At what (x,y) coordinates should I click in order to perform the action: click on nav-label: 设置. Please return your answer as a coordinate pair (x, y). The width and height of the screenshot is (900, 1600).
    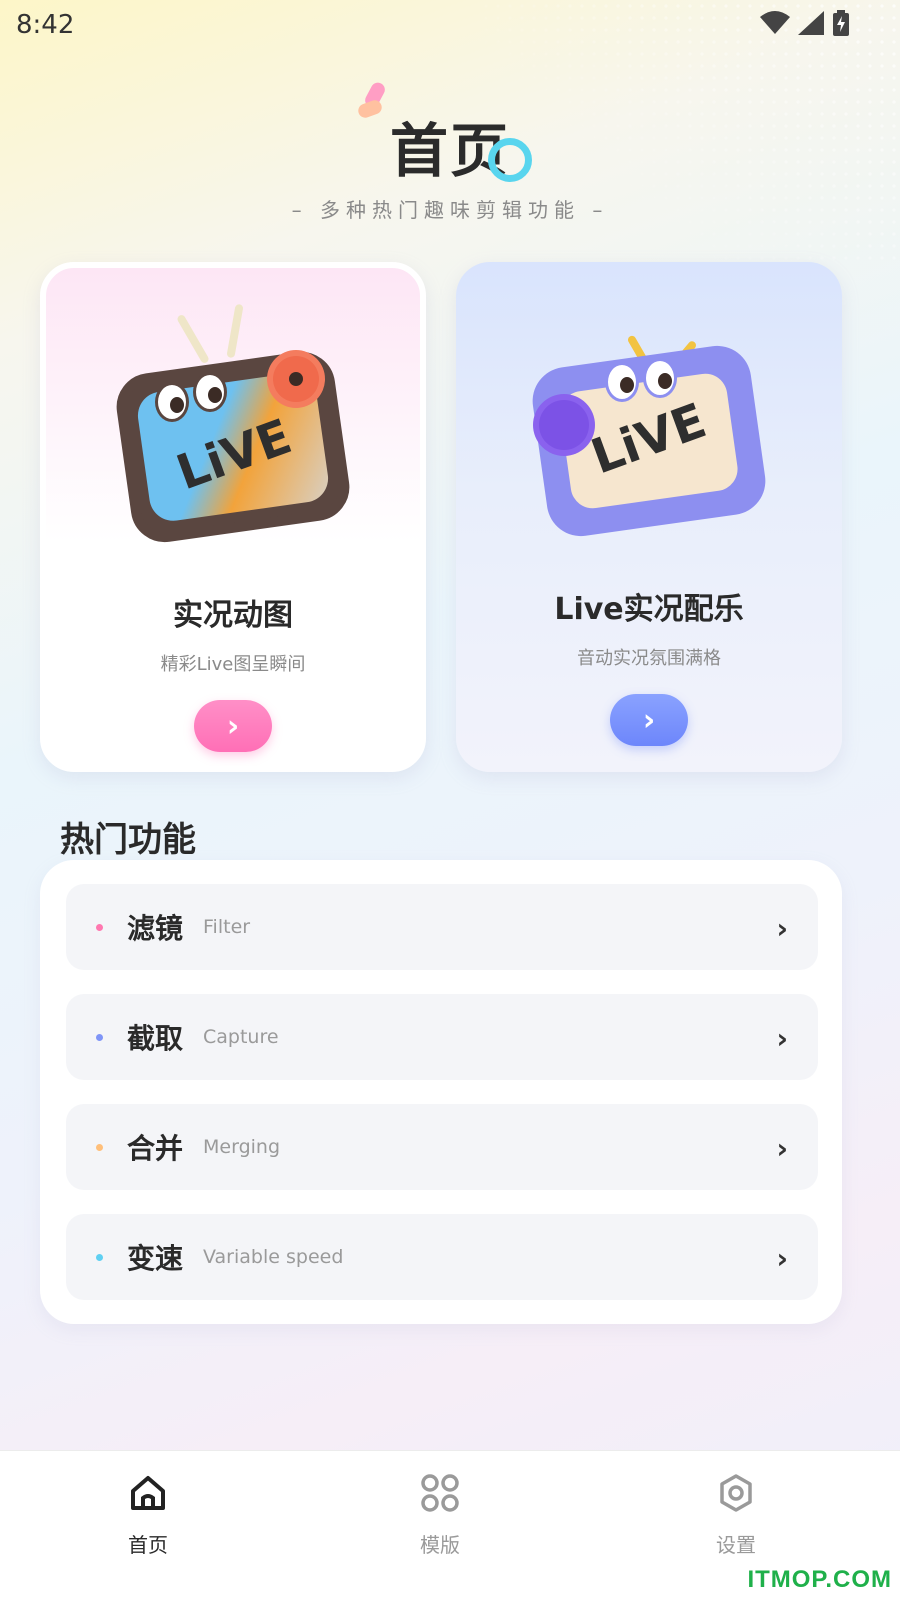
    Looking at the image, I should click on (736, 1545).